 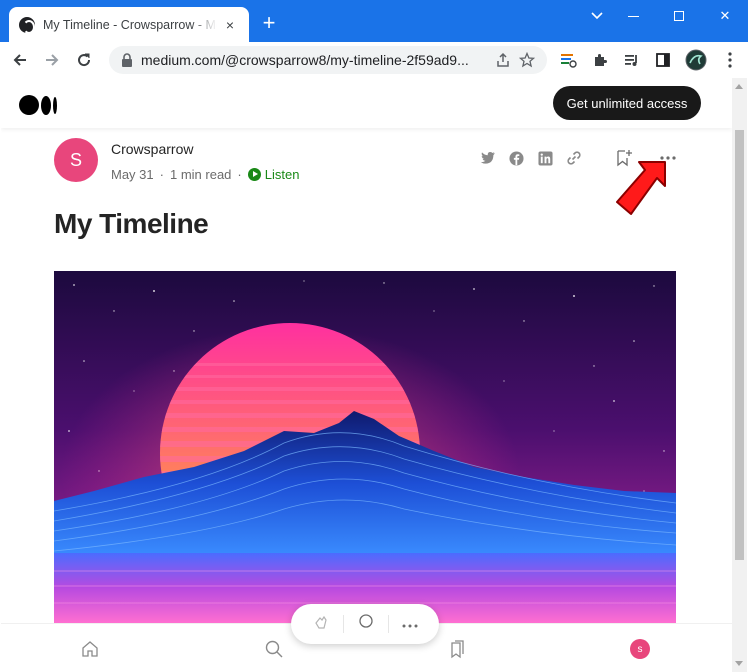 What do you see at coordinates (131, 223) in the screenshot?
I see `post-title: My Timeline` at bounding box center [131, 223].